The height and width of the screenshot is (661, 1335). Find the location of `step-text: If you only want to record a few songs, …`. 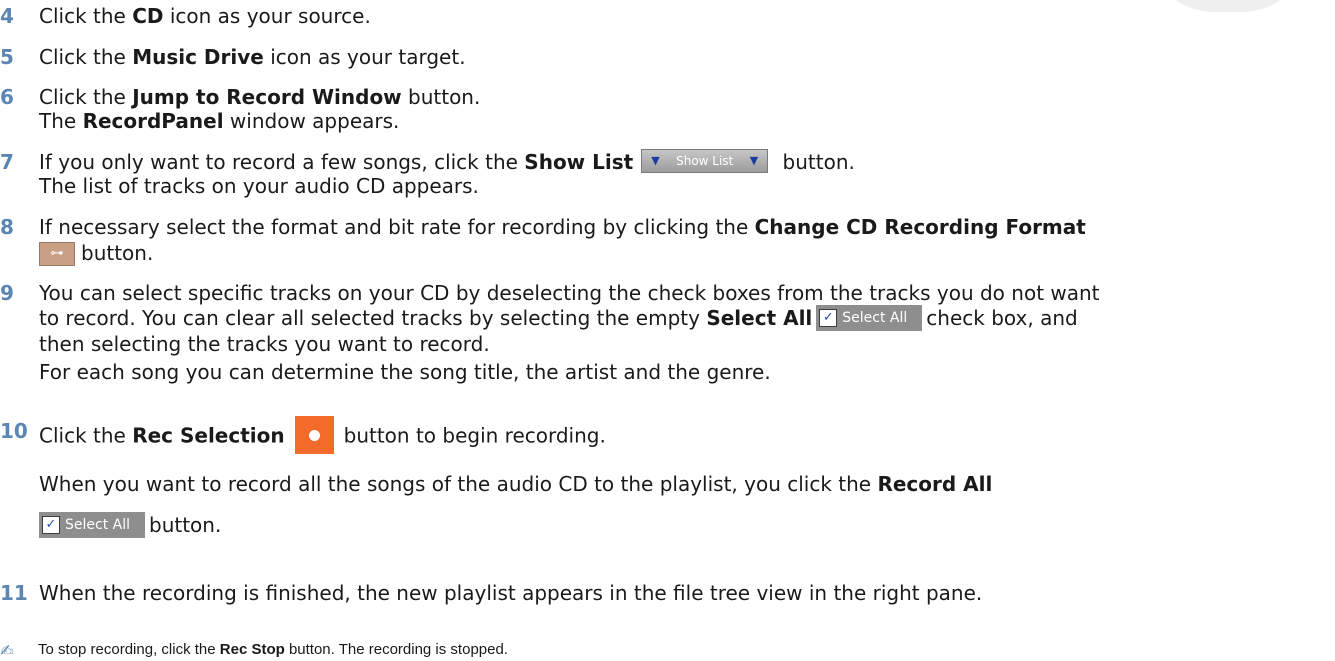

step-text: If you only want to record a few songs, … is located at coordinates (447, 161).